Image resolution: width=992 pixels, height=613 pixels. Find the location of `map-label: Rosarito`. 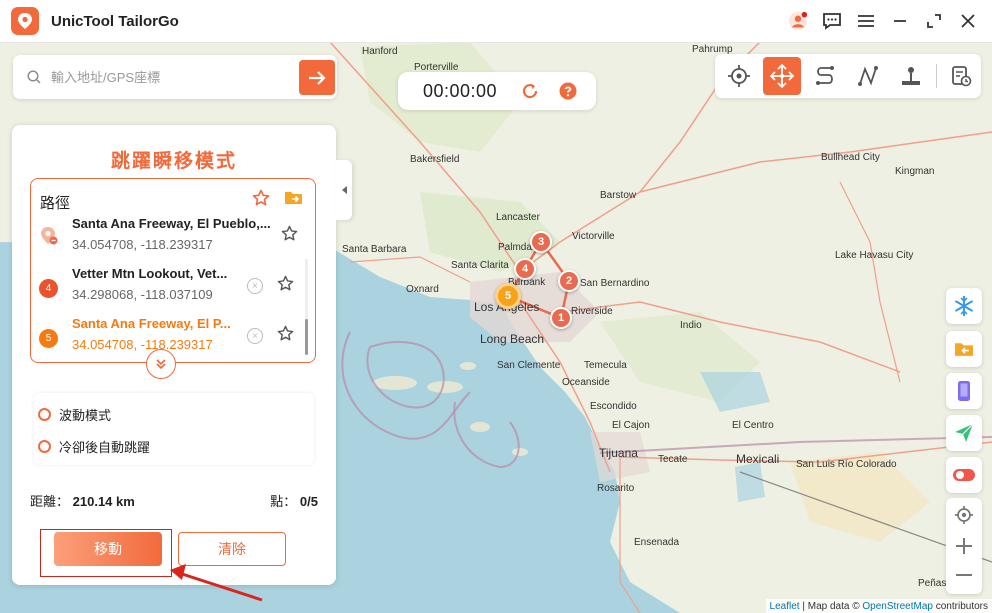

map-label: Rosarito is located at coordinates (616, 488).